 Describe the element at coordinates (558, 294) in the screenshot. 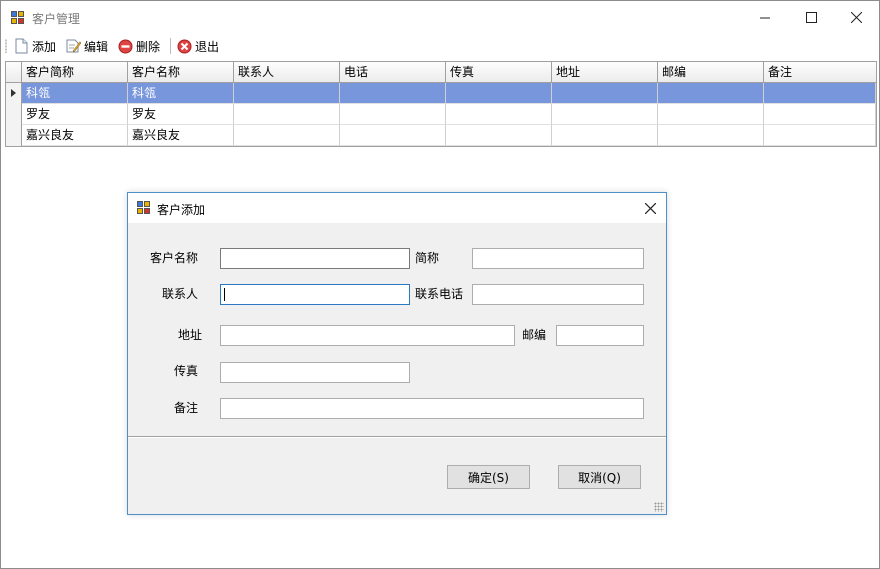

I see `contact-phone-input` at that location.